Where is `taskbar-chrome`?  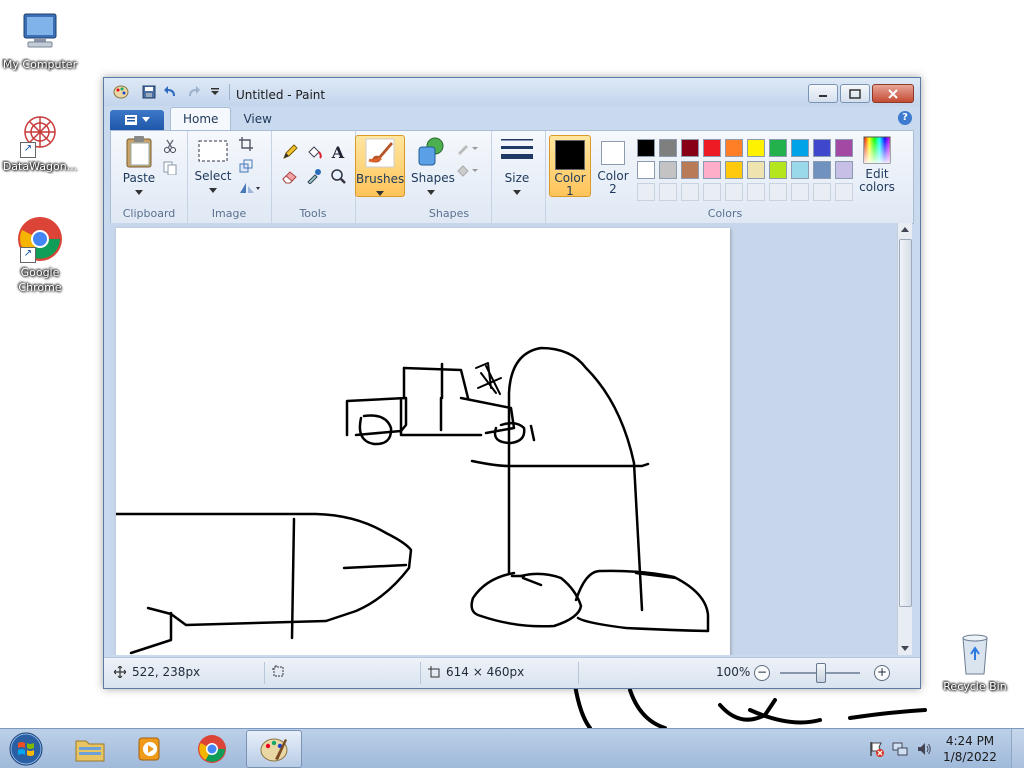 taskbar-chrome is located at coordinates (212, 749).